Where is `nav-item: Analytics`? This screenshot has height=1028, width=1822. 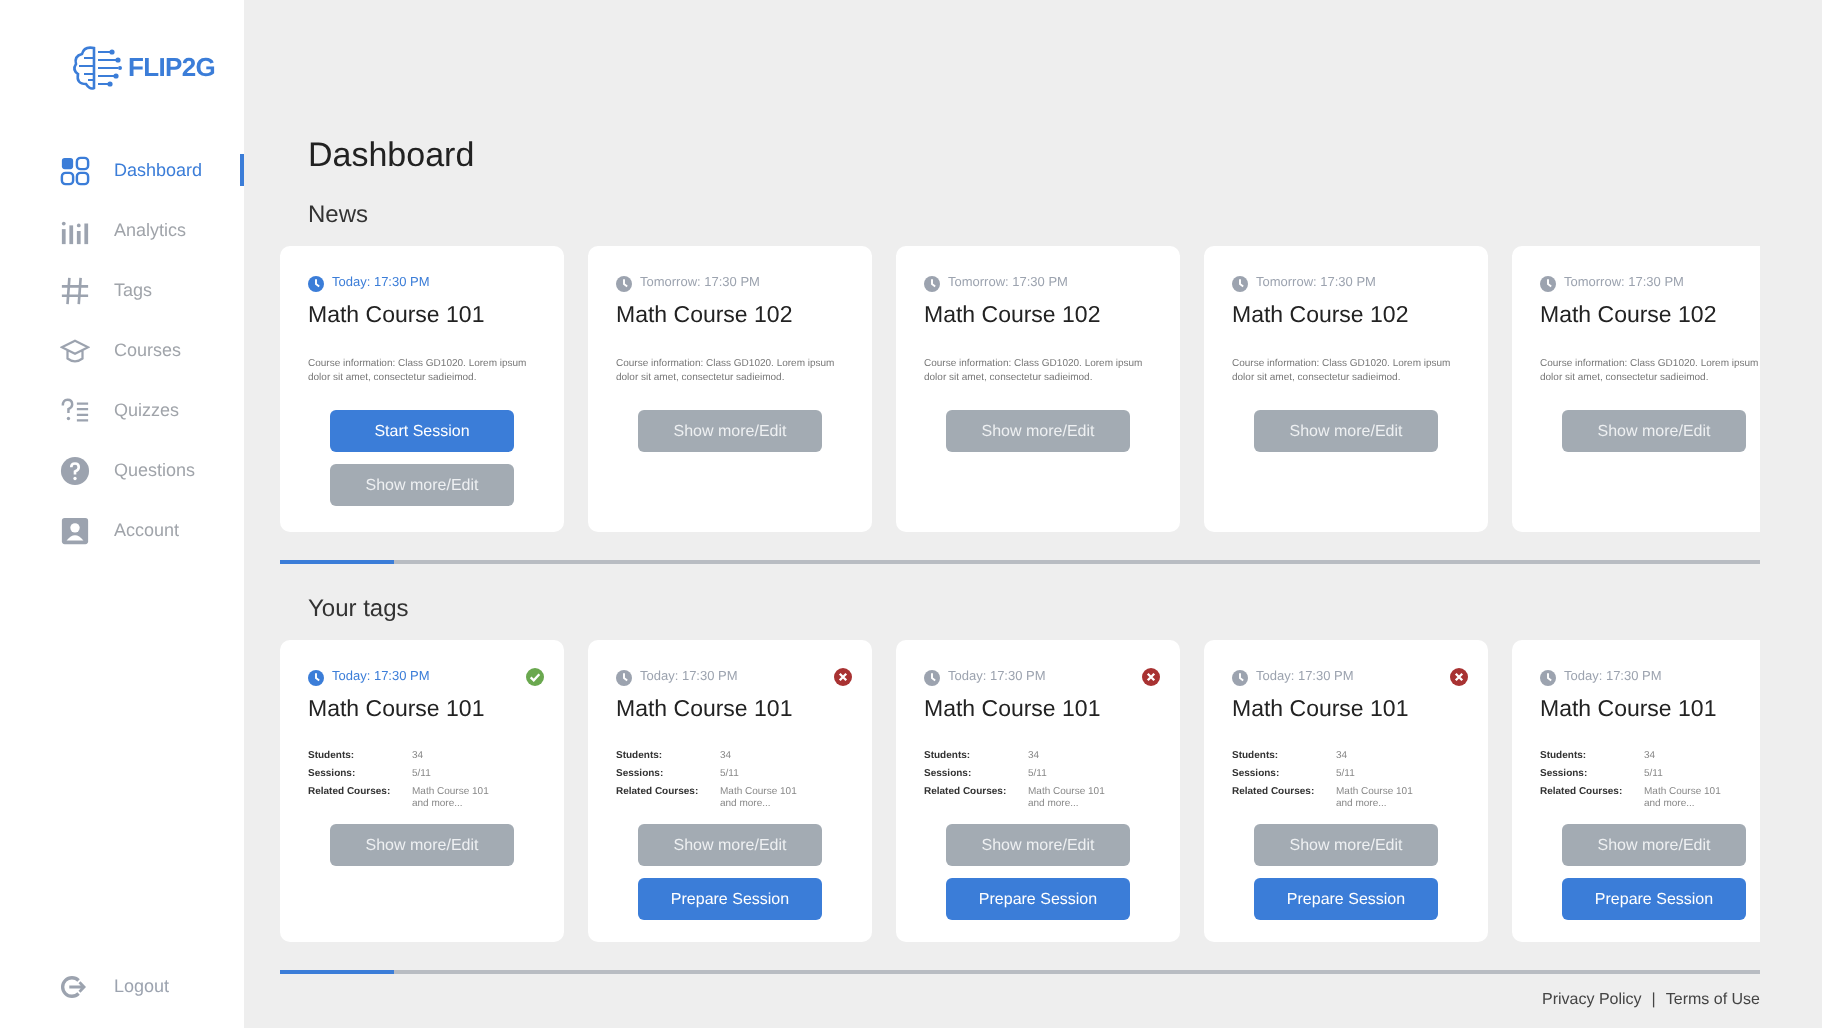 nav-item: Analytics is located at coordinates (122, 231).